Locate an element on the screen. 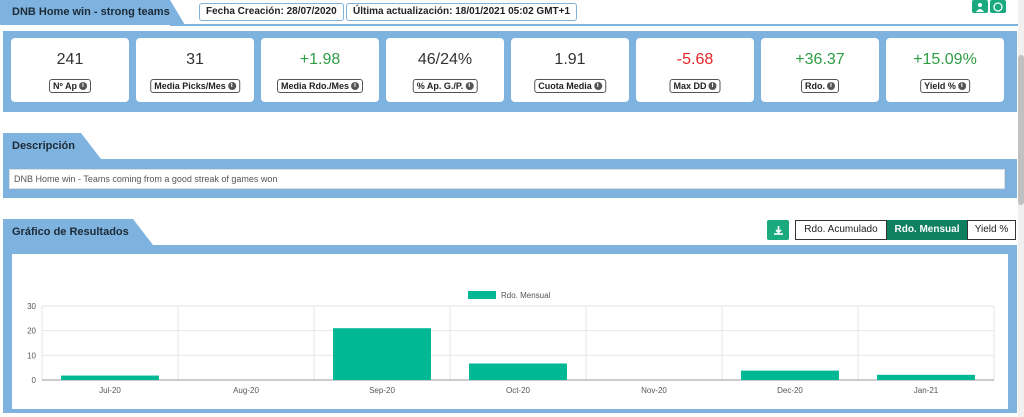  stat-value: +15.09% is located at coordinates (945, 59).